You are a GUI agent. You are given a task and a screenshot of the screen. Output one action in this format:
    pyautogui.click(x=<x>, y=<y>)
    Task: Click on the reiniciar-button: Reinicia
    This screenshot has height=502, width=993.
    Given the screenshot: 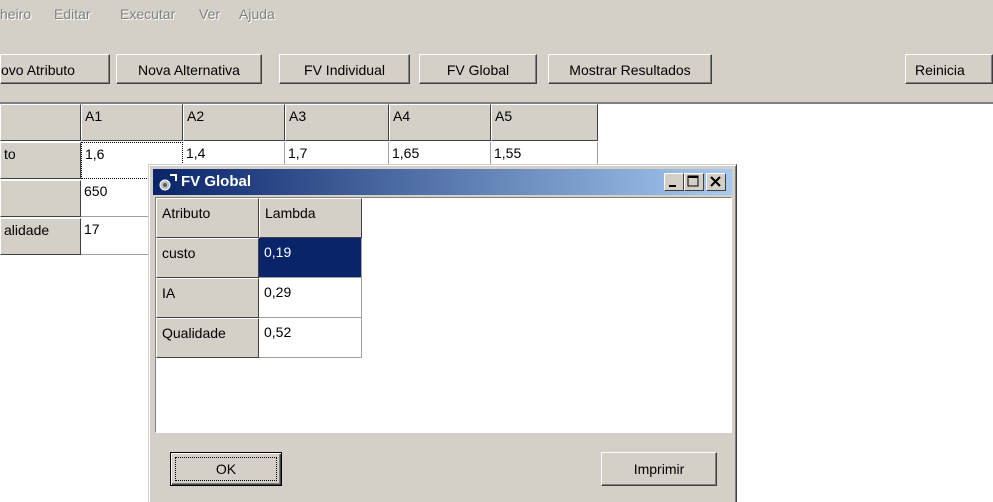 What is the action you would take?
    pyautogui.click(x=949, y=69)
    